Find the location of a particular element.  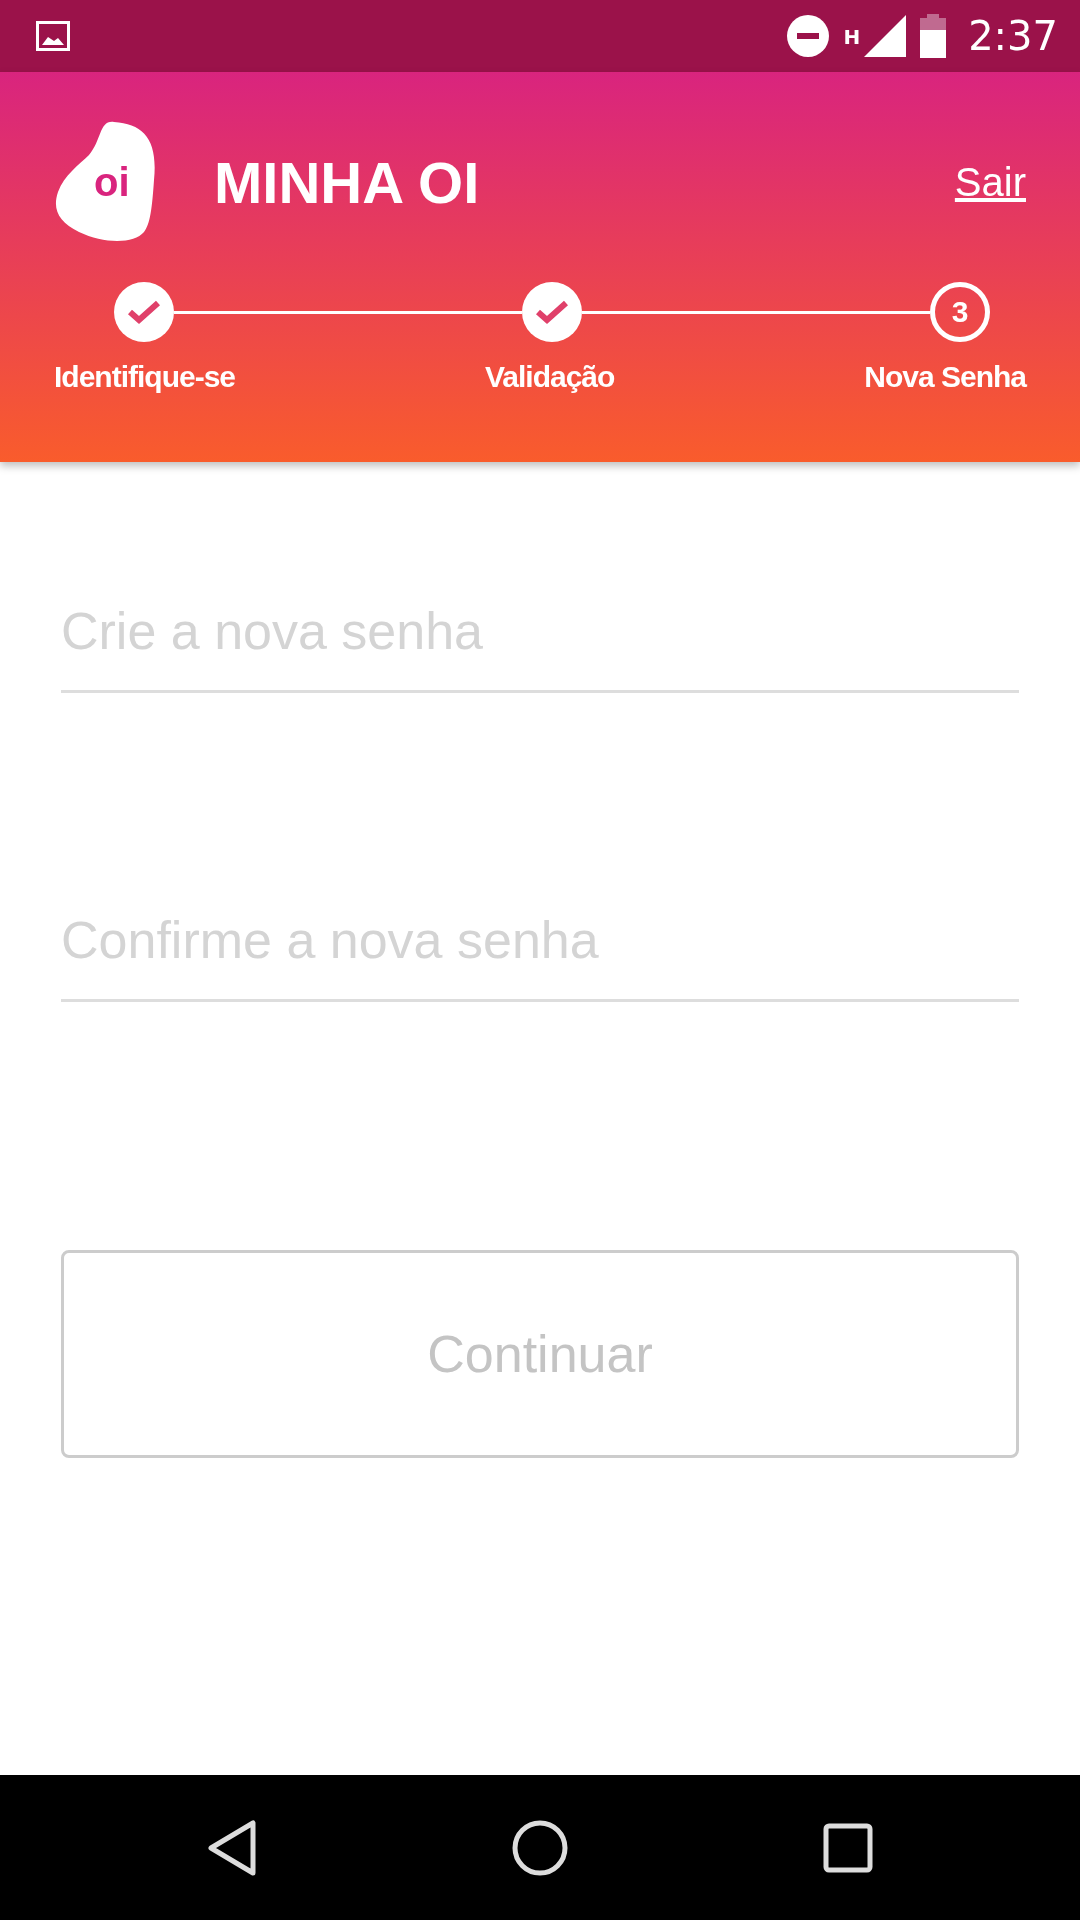

app-title: MINHA OI is located at coordinates (347, 182).